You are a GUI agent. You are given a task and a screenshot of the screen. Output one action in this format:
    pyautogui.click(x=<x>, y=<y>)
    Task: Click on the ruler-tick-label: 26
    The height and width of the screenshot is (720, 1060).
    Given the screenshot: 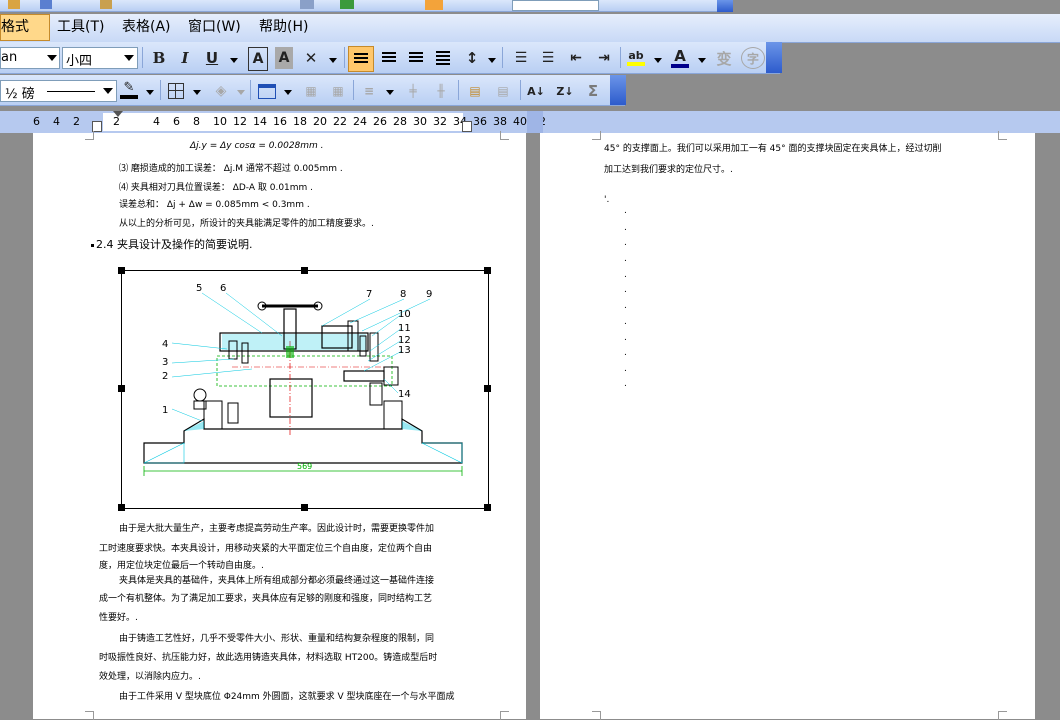 What is the action you would take?
    pyautogui.click(x=380, y=121)
    